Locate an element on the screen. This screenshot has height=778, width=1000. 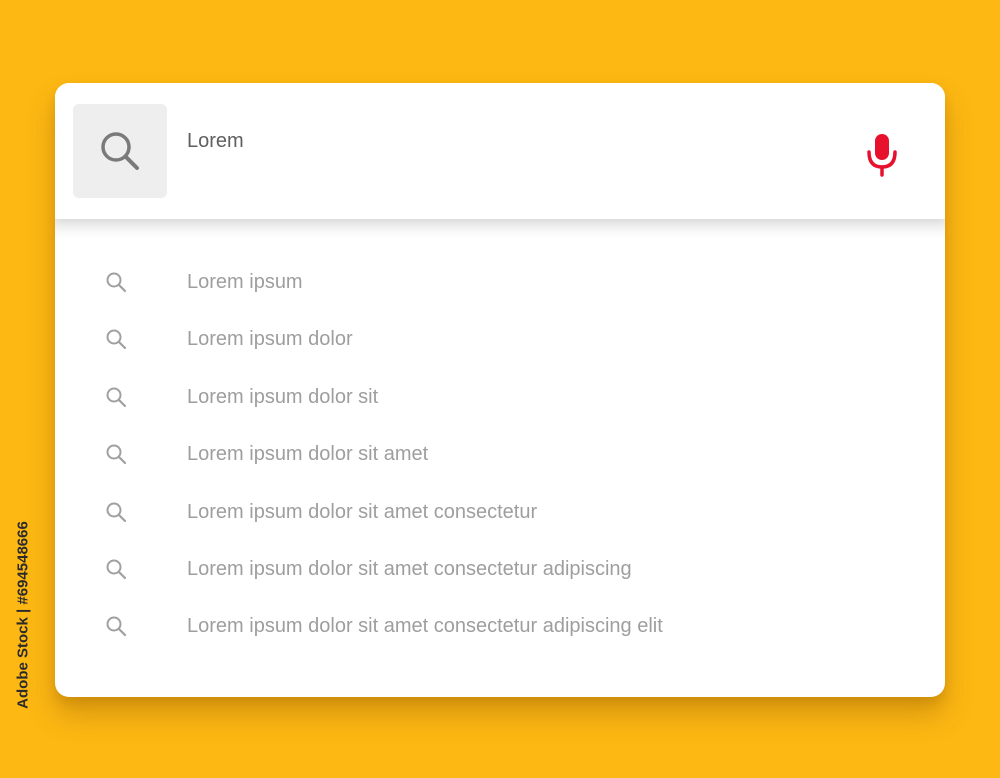
suggestion-label: Lorem ipsum dolor sit is located at coordinates (283, 396).